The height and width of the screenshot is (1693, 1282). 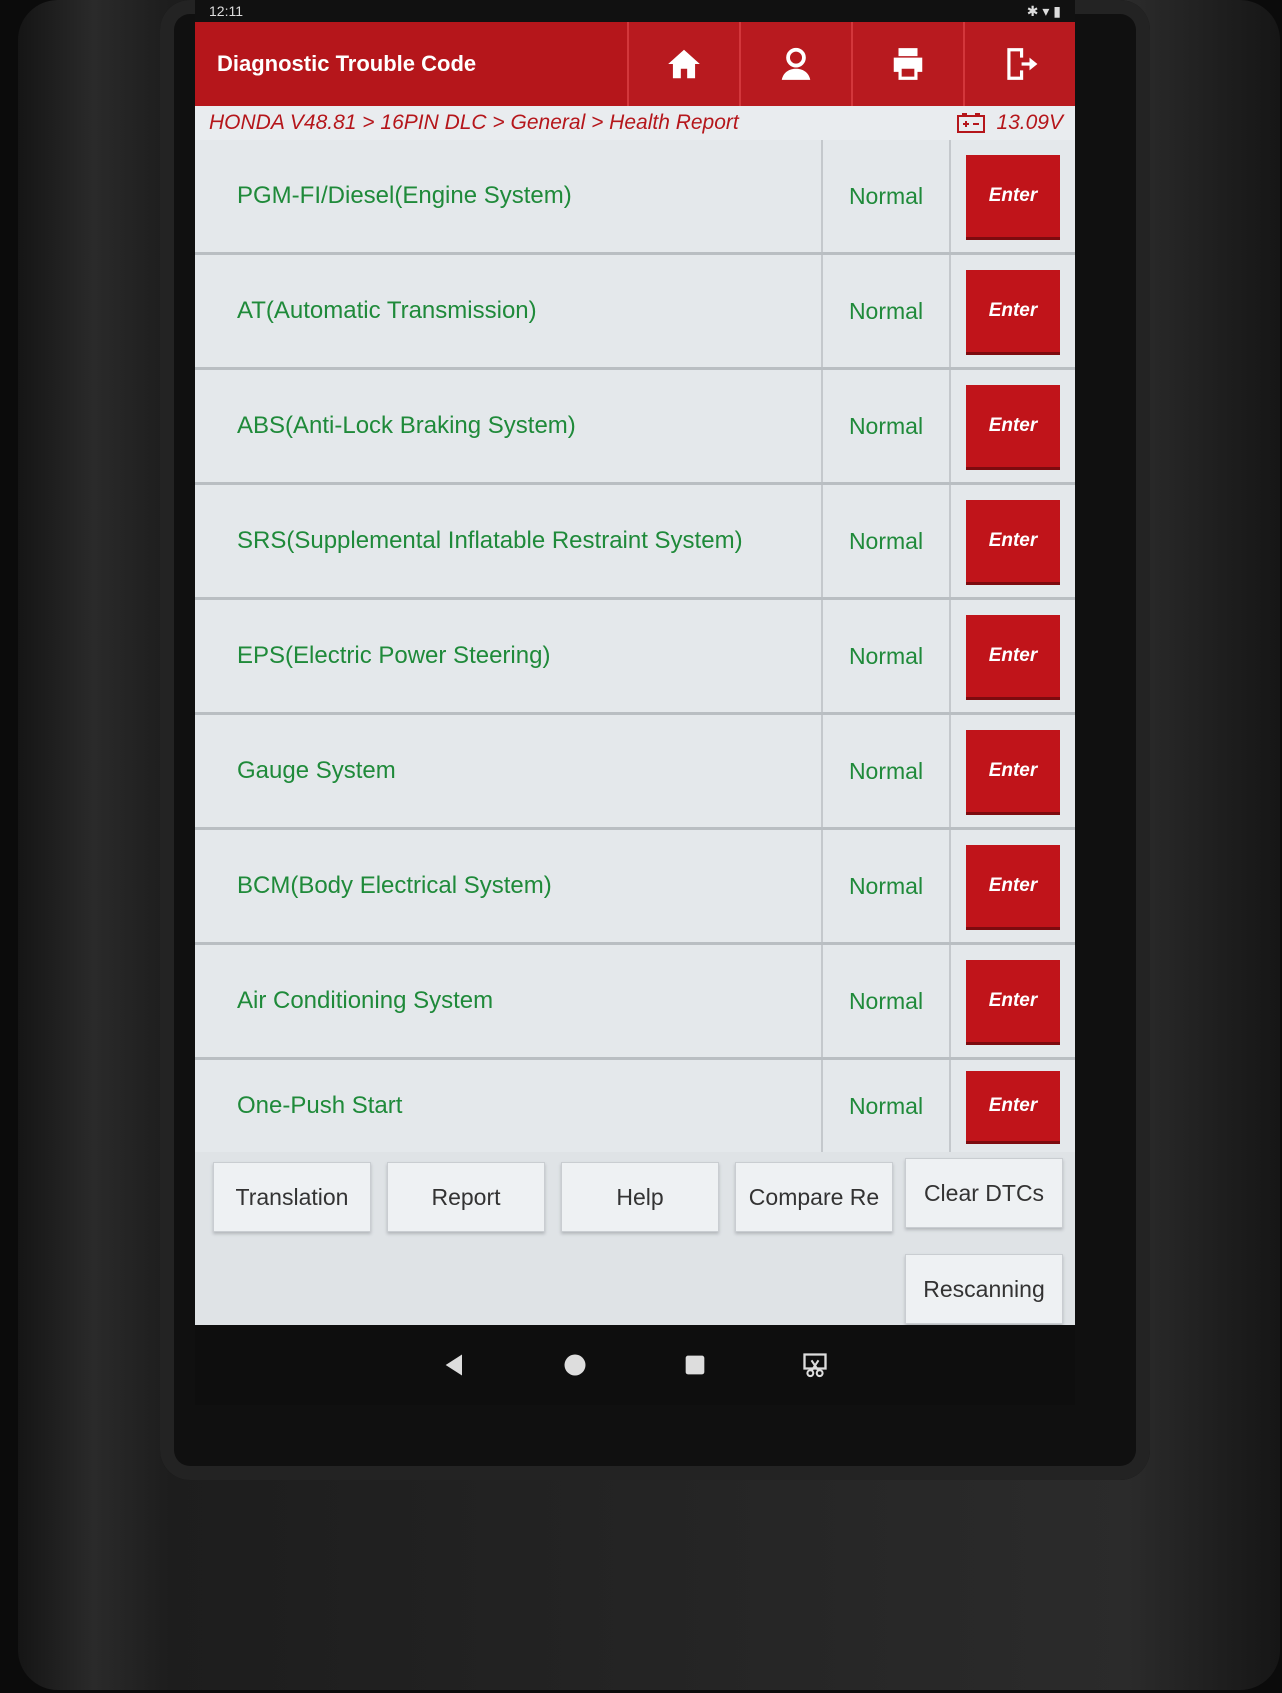 What do you see at coordinates (815, 1365) in the screenshot?
I see `screenshot-icon` at bounding box center [815, 1365].